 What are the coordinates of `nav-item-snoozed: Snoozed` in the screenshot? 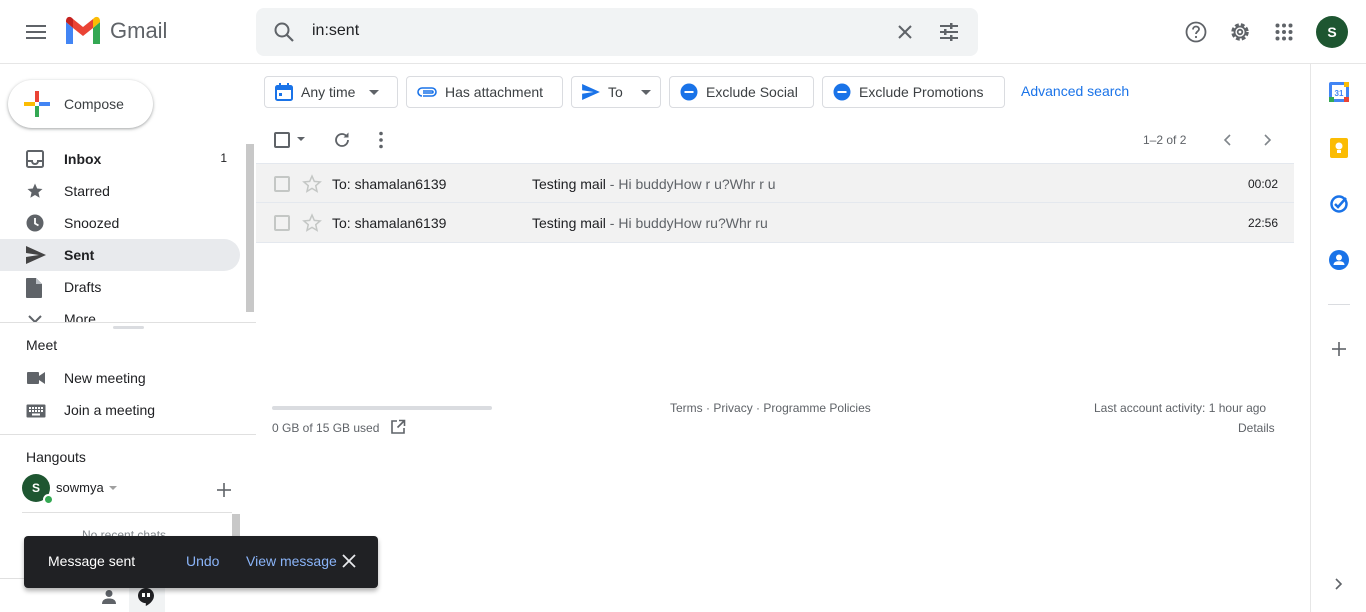 It's located at (120, 223).